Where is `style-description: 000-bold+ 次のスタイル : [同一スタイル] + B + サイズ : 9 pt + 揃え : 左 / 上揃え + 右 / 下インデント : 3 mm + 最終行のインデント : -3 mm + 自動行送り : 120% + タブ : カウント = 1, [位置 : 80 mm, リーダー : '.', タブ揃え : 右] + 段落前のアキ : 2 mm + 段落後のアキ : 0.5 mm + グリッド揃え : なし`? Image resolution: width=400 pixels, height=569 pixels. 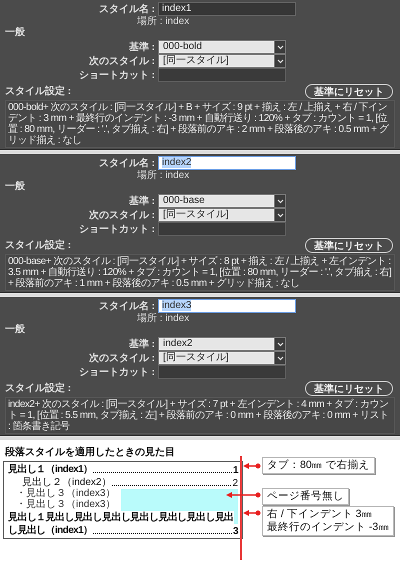 style-description: 000-bold+ 次のスタイル : [同一スタイル] + B + サイズ : 9 pt + 揃え : 左 / 上揃え + 右 / 下インデント : 3 mm + 最終行のインデント : -3 mm + 自動行送り : 120% + タブ : カウント = 1, [位置 : 80 mm, リーダー : '.', タブ揃え : 右] + 段落前のアキ : 2 mm + 段落後のアキ : 0.5 mm + グリッド揃え : なし is located at coordinates (200, 124).